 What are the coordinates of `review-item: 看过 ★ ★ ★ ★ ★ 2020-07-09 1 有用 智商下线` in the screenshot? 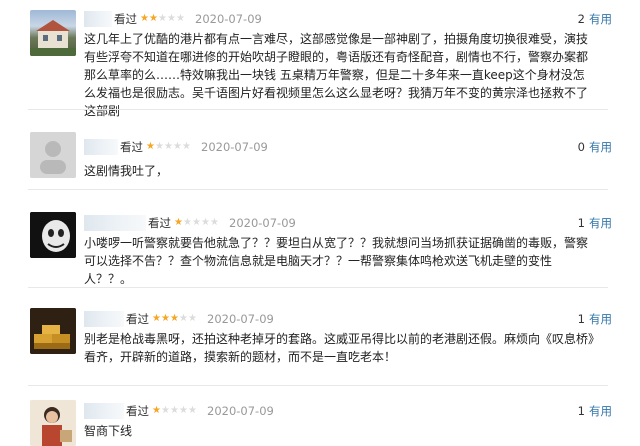 It's located at (320, 416).